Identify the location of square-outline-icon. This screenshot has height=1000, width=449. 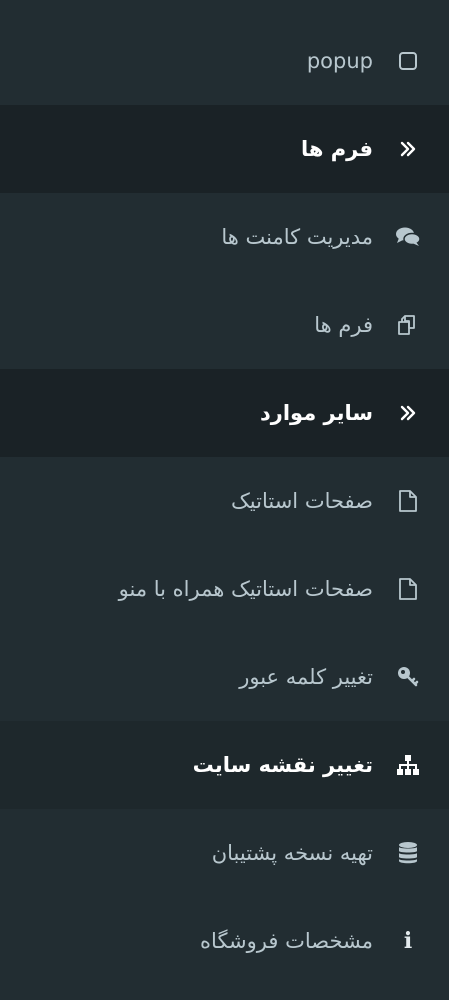
(408, 61).